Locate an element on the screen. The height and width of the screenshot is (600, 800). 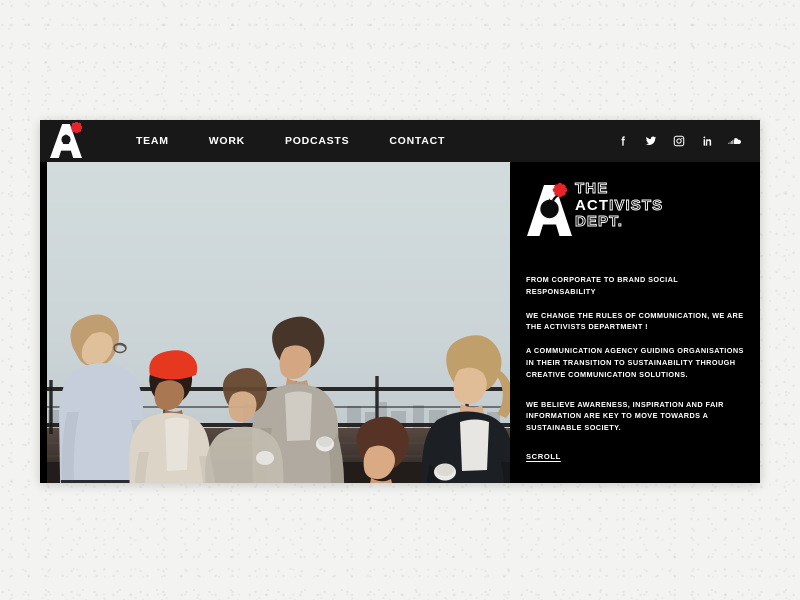
bomb-a-icon is located at coordinates (549, 209).